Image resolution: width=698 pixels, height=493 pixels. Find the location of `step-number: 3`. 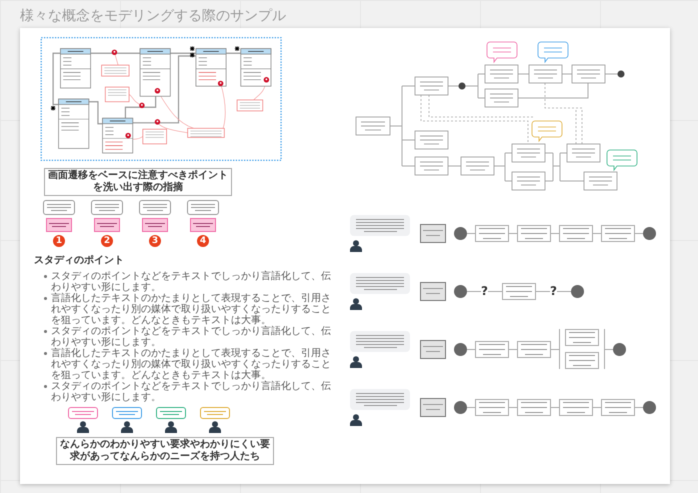

step-number: 3 is located at coordinates (155, 241).